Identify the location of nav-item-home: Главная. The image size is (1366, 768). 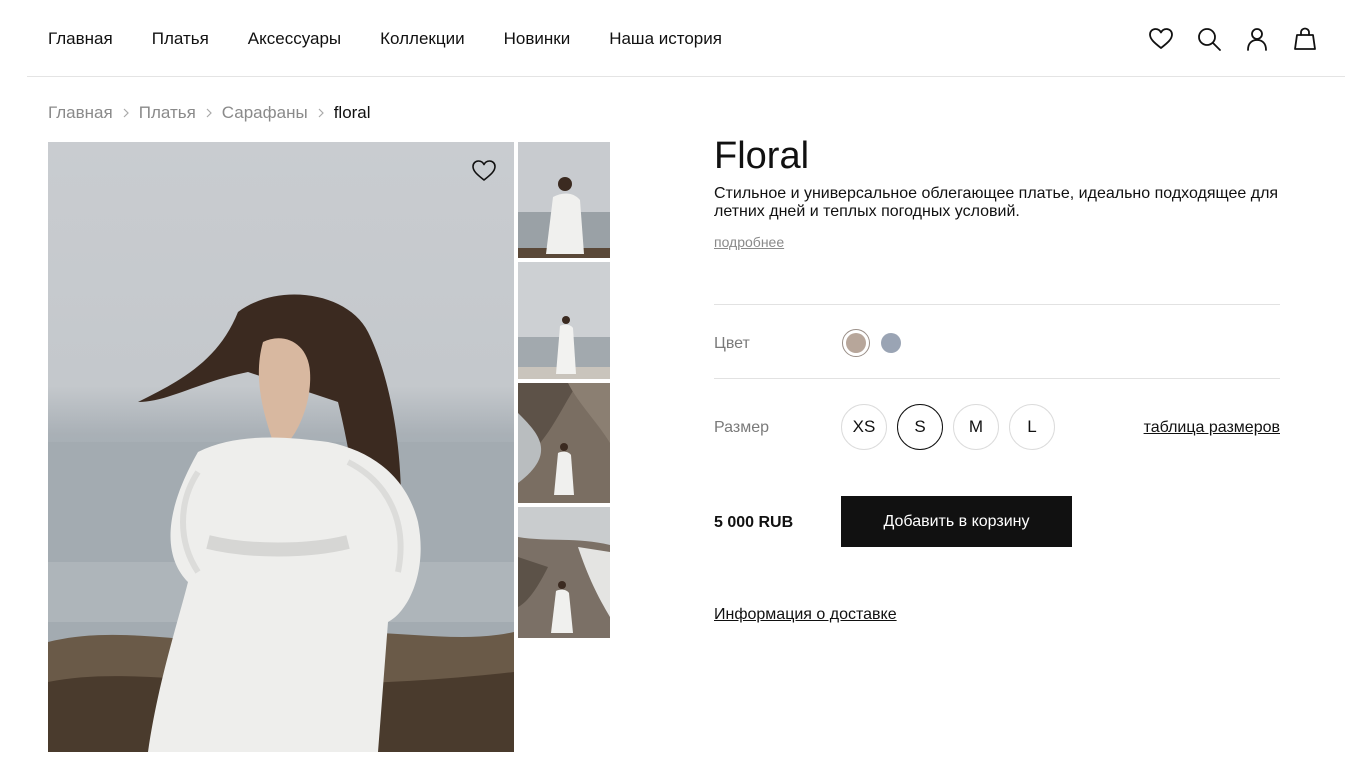
(80, 39).